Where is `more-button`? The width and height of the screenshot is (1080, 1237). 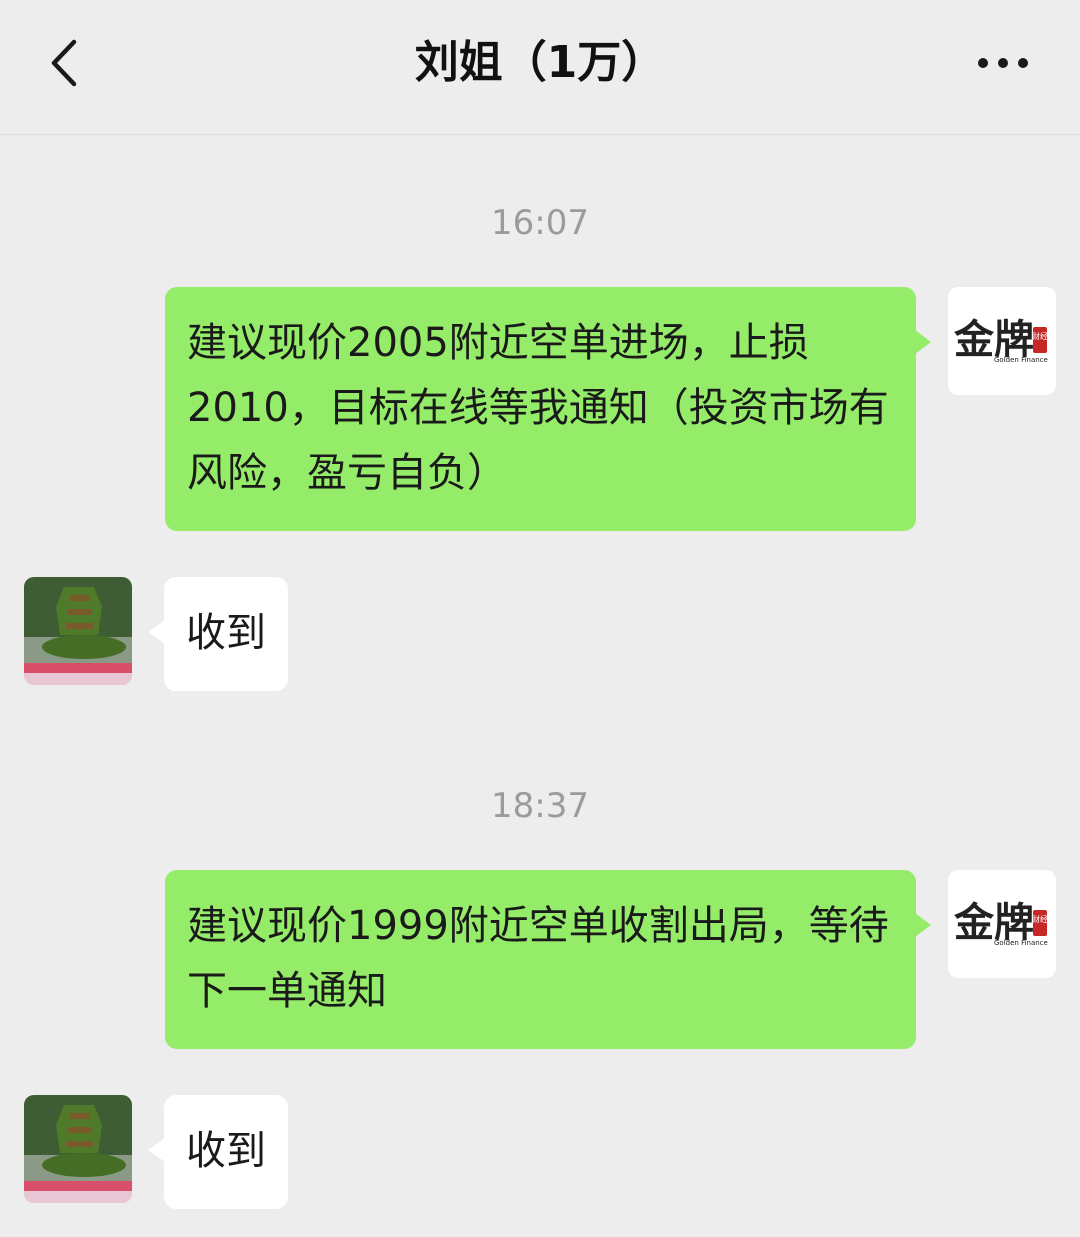 more-button is located at coordinates (1005, 63).